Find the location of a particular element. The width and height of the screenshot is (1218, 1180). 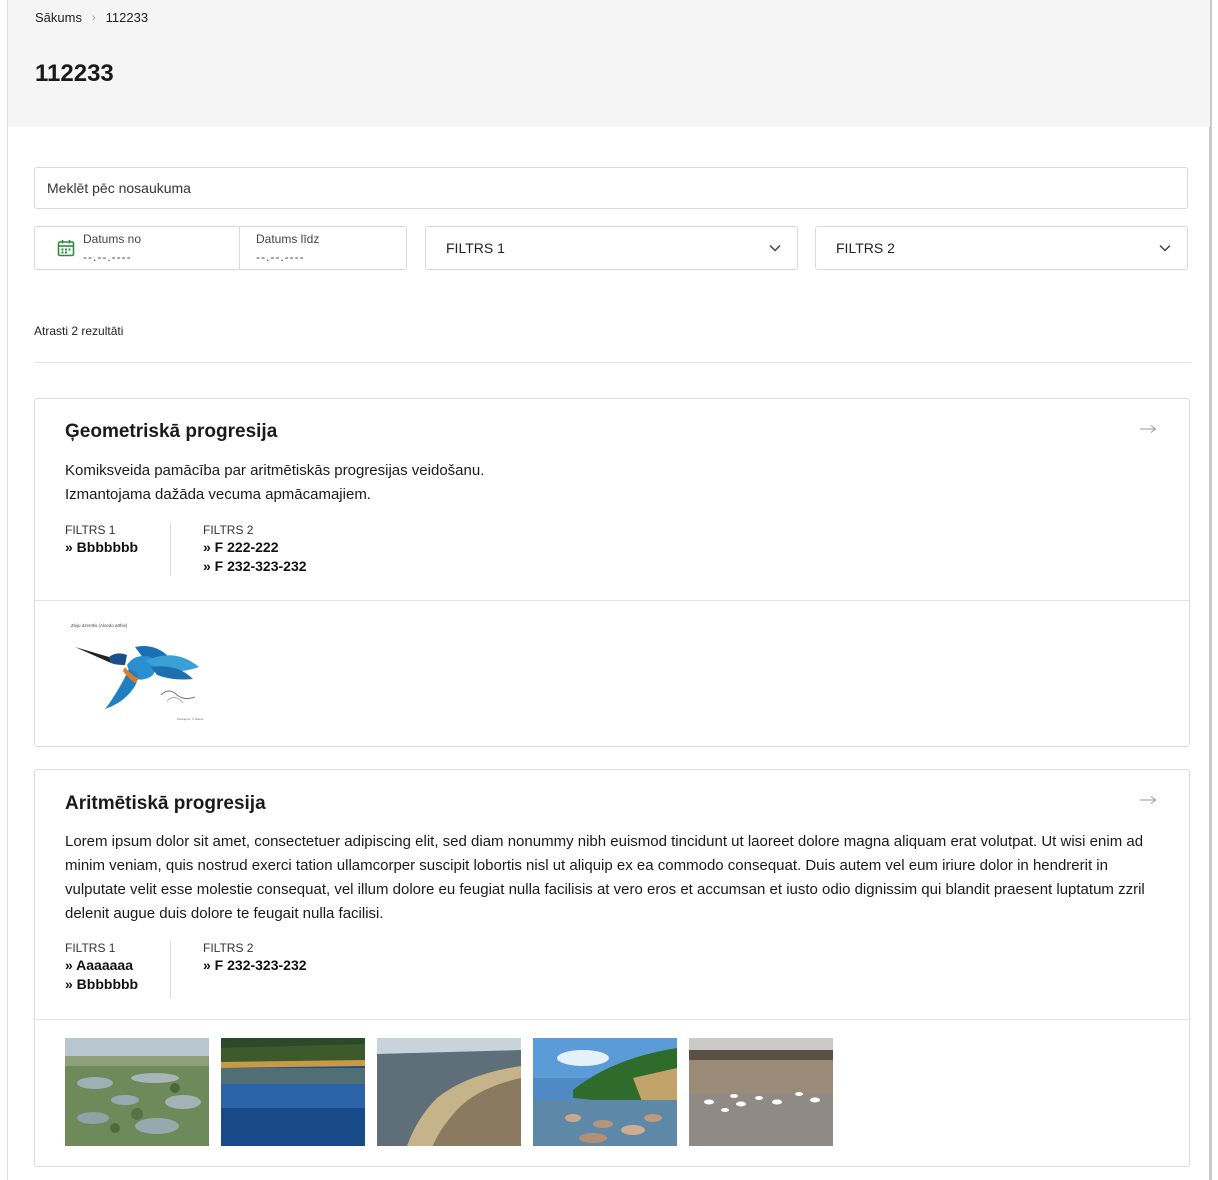

lake-forest-thumbnail is located at coordinates (293, 1092).